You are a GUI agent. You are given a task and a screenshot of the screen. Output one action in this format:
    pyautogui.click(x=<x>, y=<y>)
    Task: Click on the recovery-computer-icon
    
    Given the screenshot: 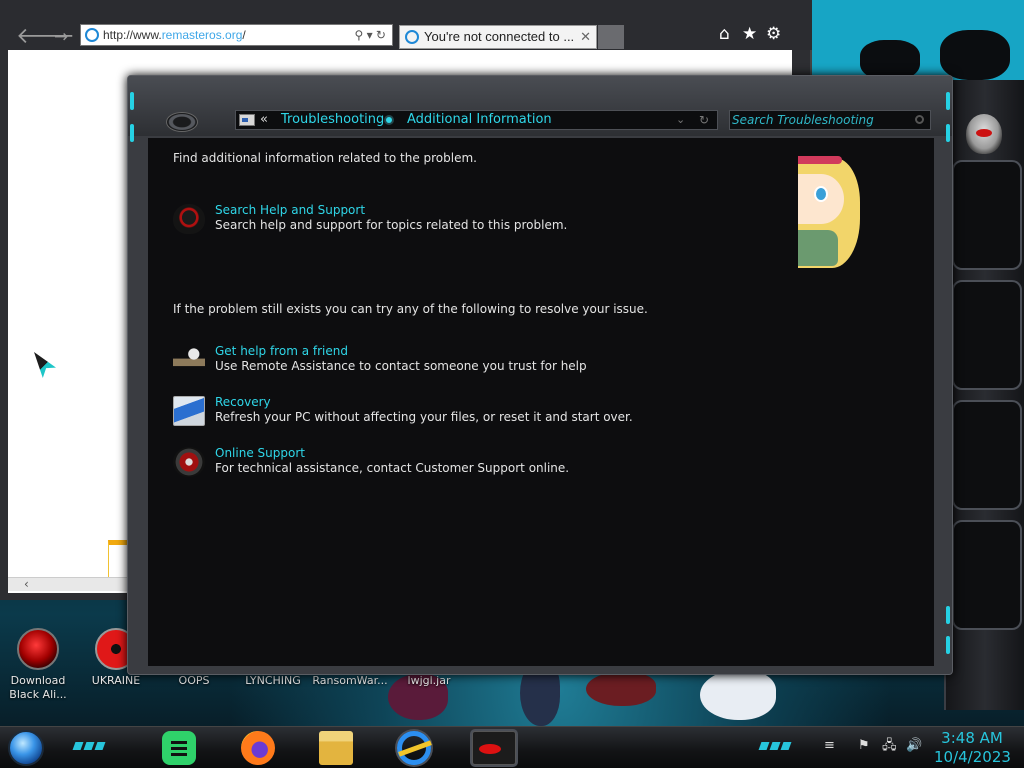 What is the action you would take?
    pyautogui.click(x=189, y=411)
    